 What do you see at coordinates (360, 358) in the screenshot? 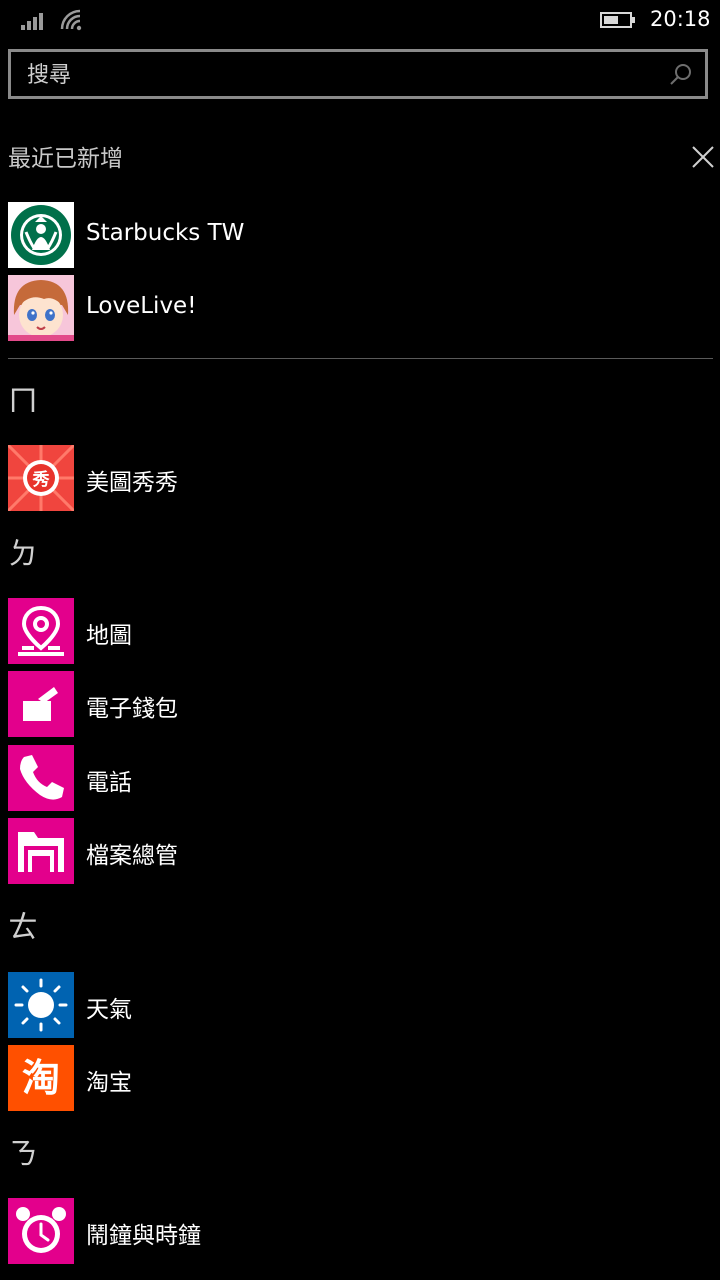
I see `section-divider` at bounding box center [360, 358].